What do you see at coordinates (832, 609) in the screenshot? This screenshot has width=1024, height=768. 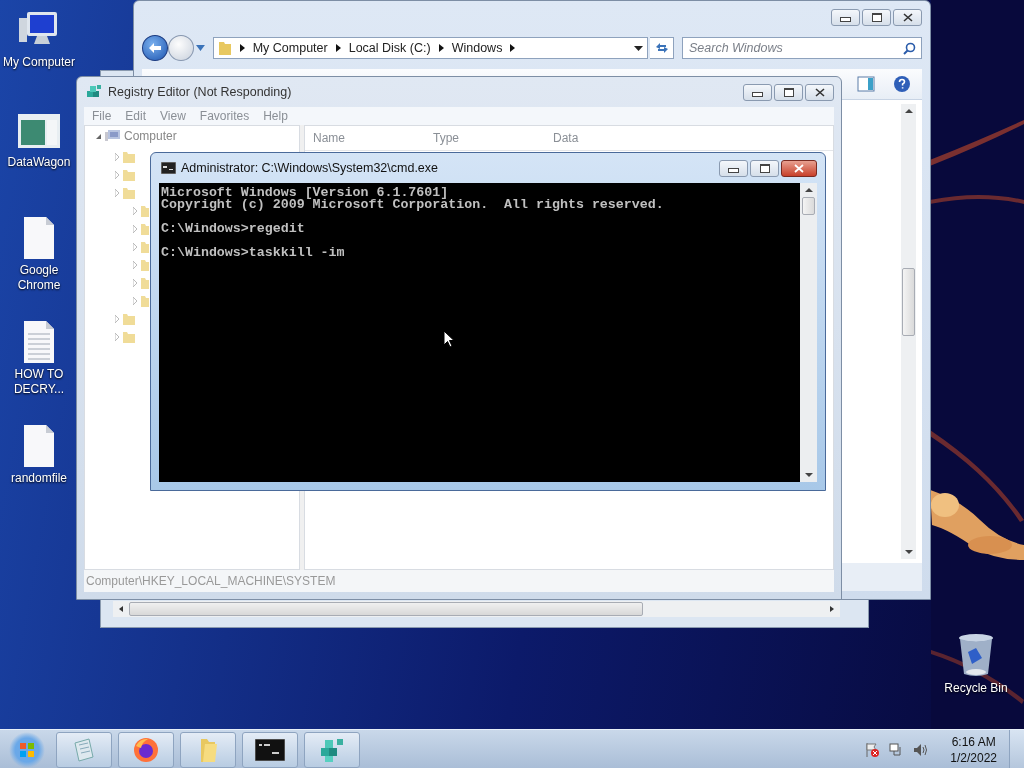 I see `scroll-right-icon` at bounding box center [832, 609].